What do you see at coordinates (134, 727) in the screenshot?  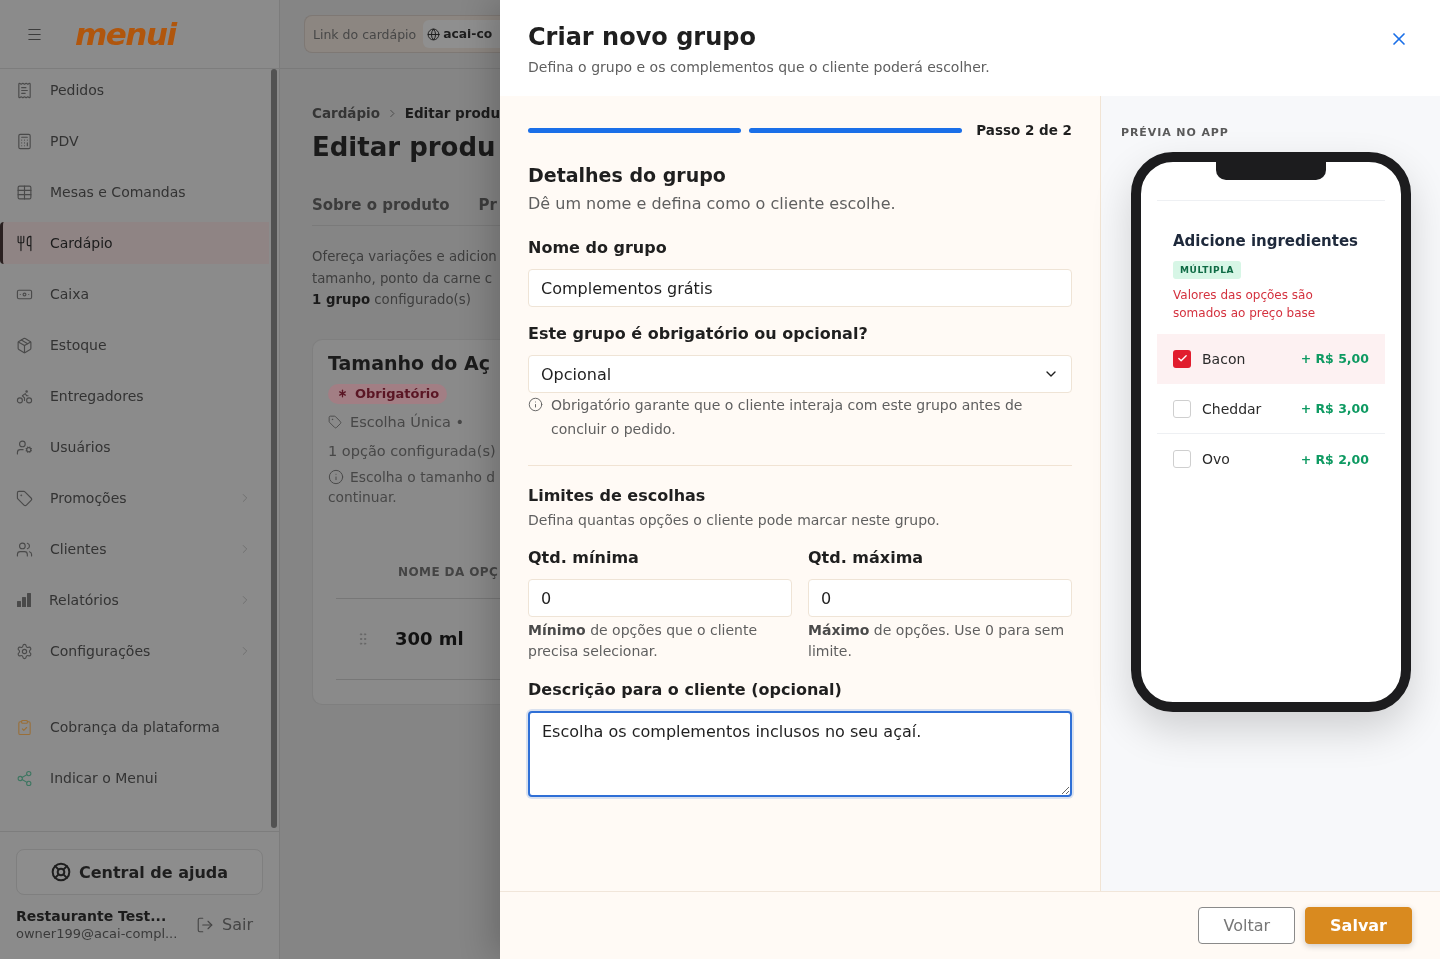 I see `nav-item: Cobrança da plataforma` at bounding box center [134, 727].